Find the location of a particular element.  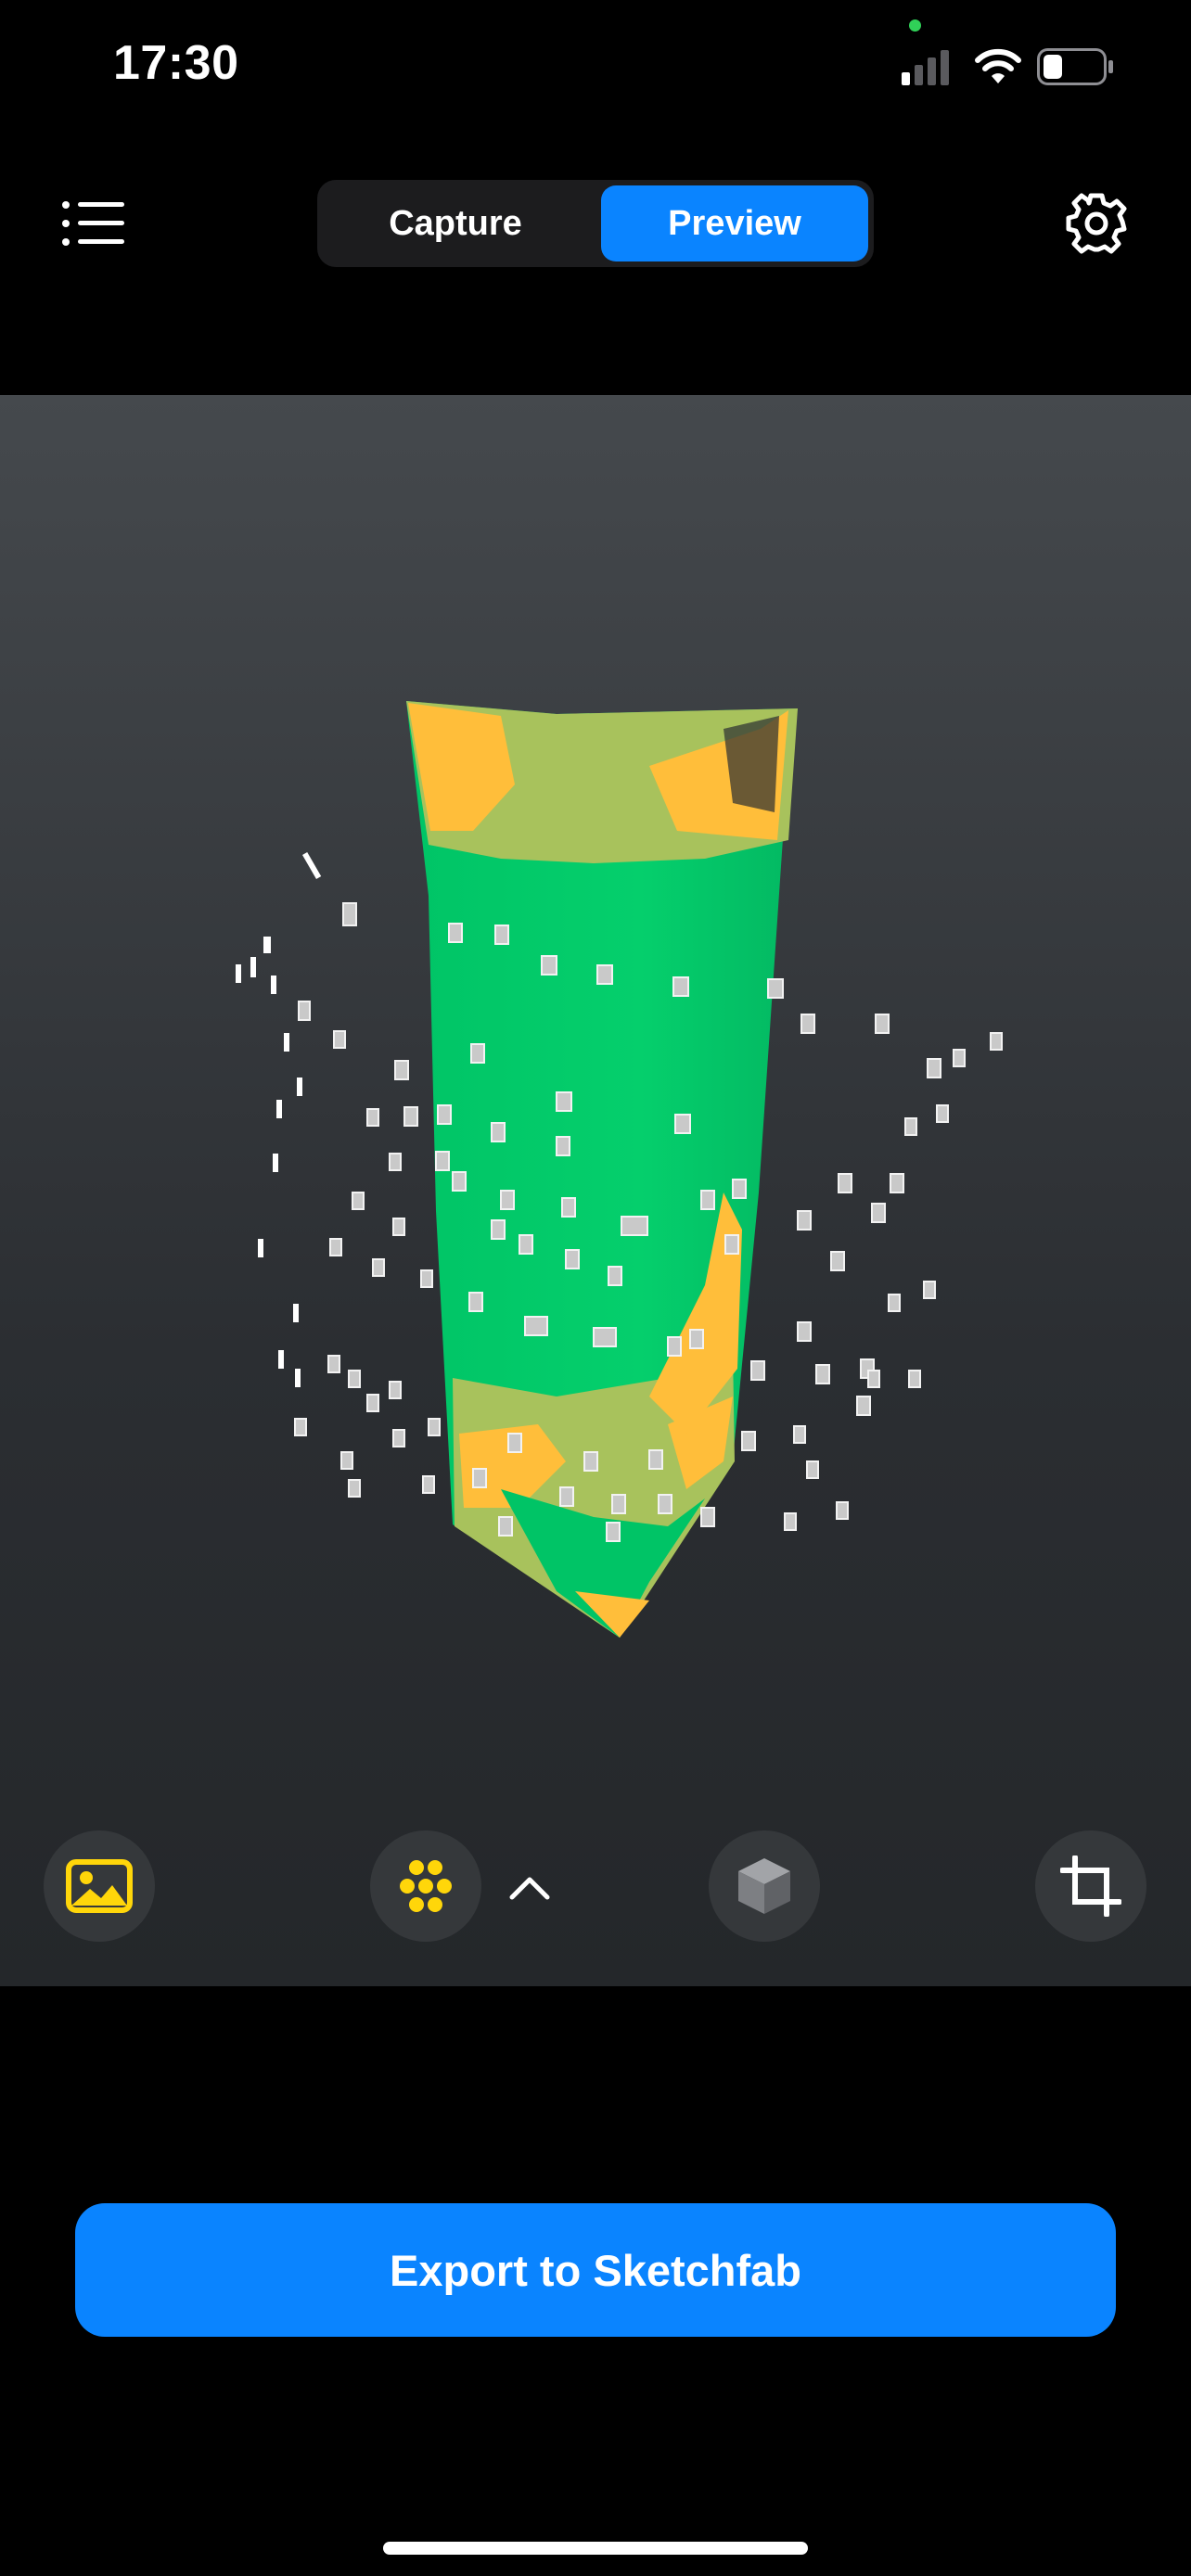

mesh-button is located at coordinates (764, 1886).